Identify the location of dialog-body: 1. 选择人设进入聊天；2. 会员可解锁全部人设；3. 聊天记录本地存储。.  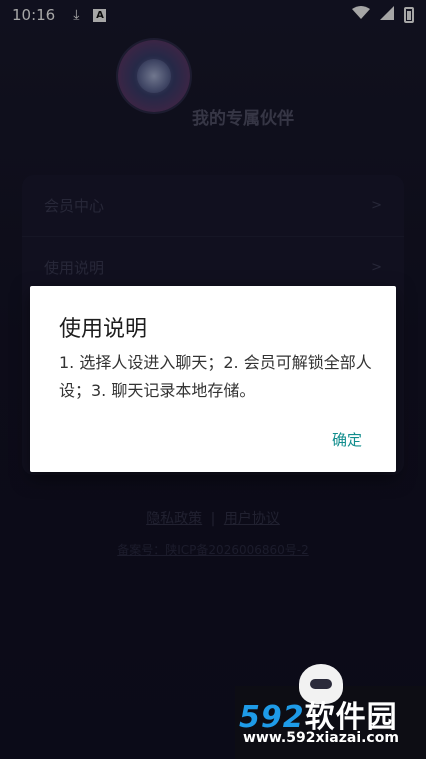
(215, 376).